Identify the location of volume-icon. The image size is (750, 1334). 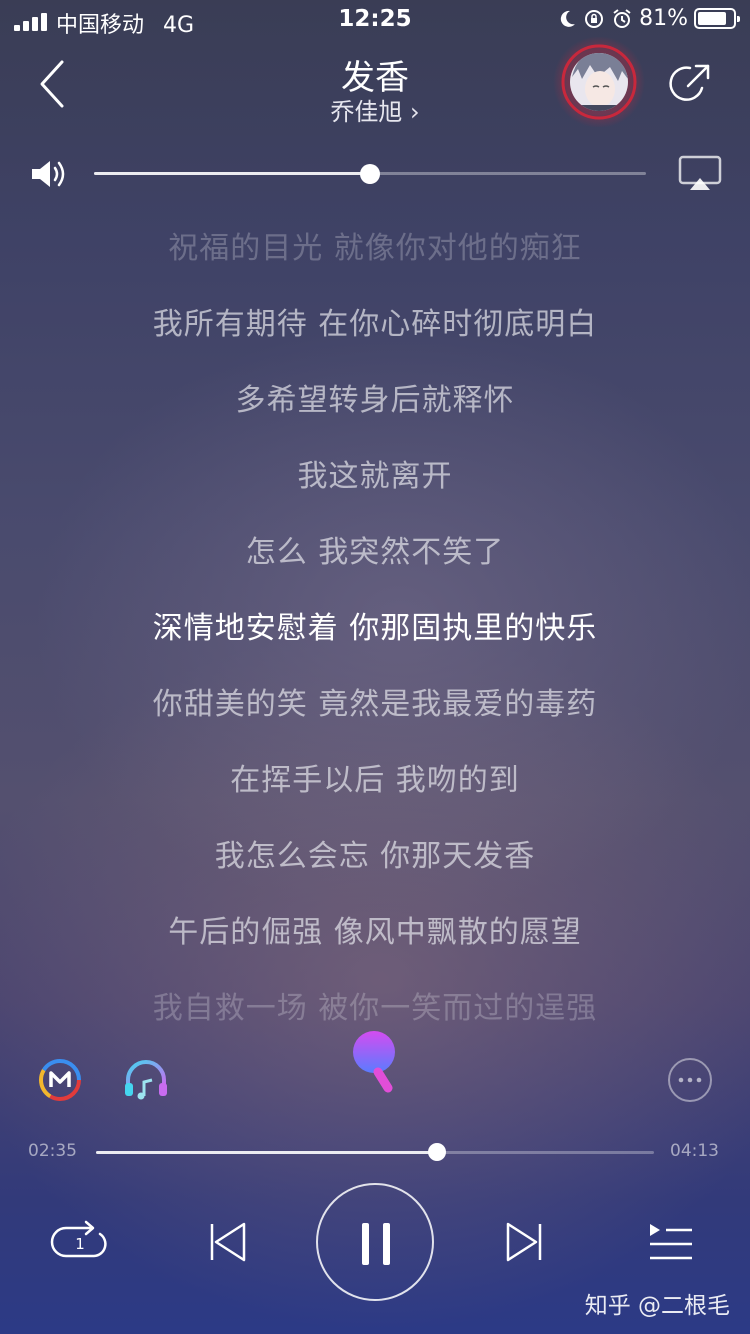
(50, 174).